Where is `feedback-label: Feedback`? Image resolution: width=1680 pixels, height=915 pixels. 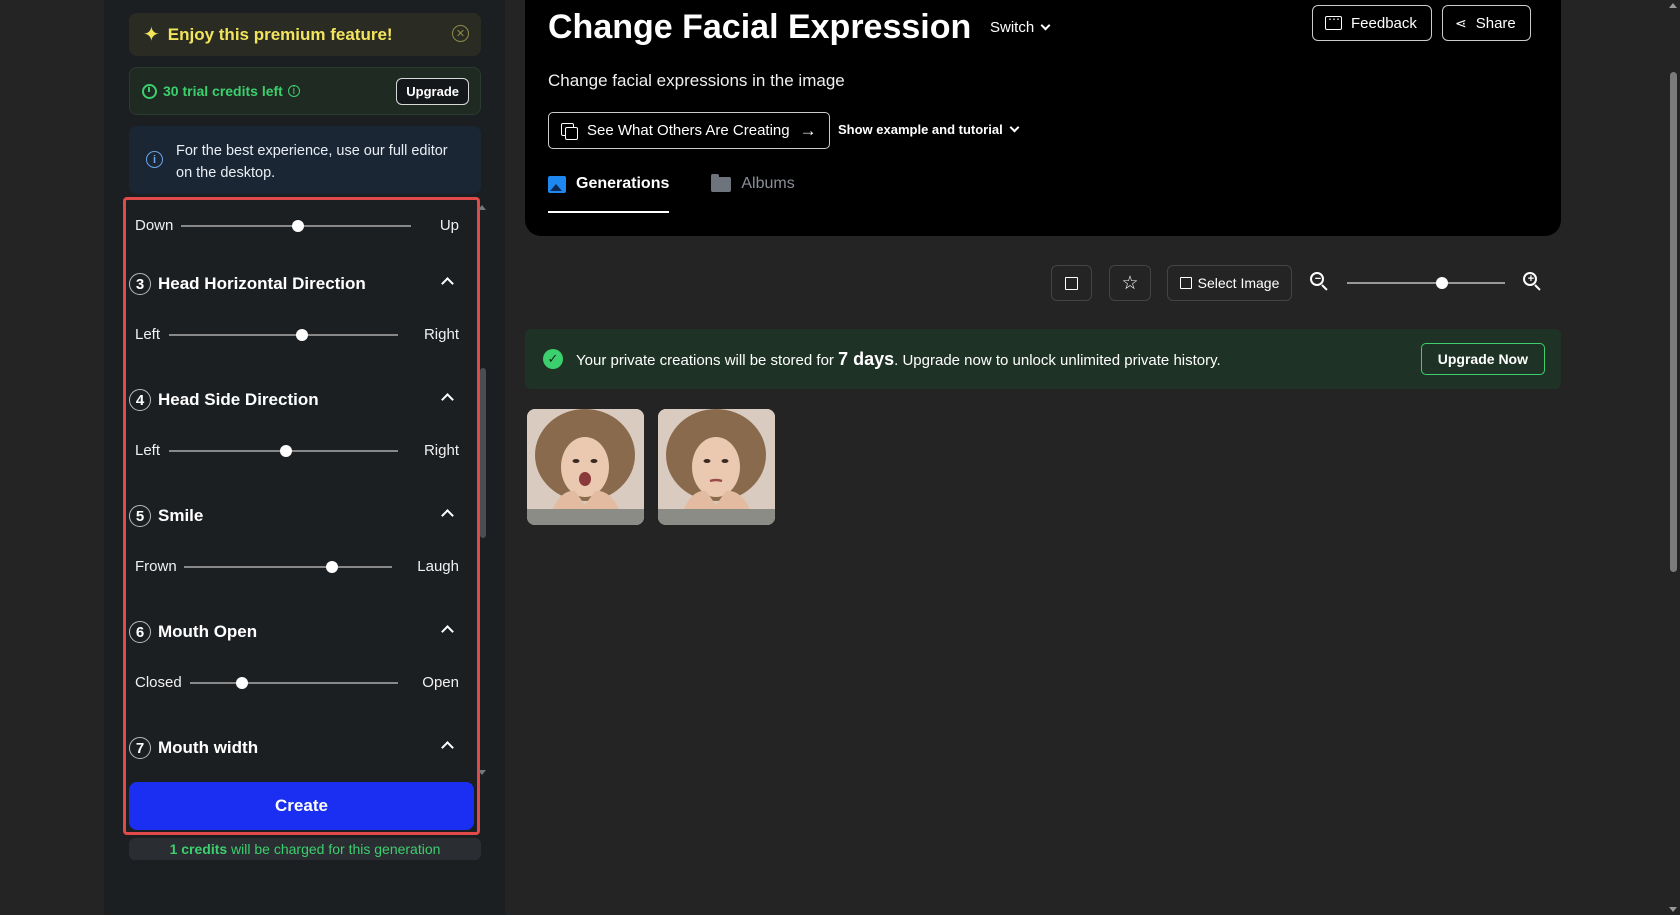
feedback-label: Feedback is located at coordinates (1384, 23).